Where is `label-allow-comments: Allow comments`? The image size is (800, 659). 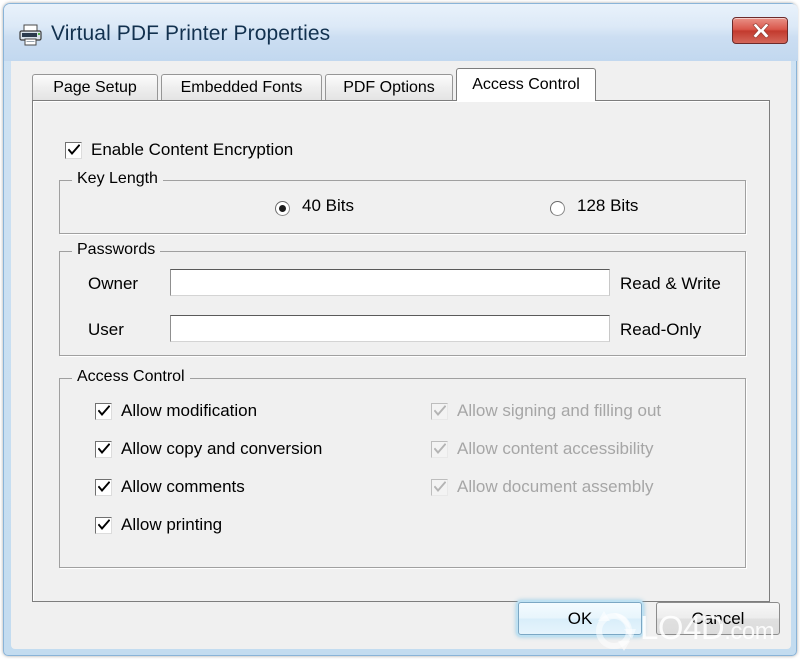 label-allow-comments: Allow comments is located at coordinates (183, 486).